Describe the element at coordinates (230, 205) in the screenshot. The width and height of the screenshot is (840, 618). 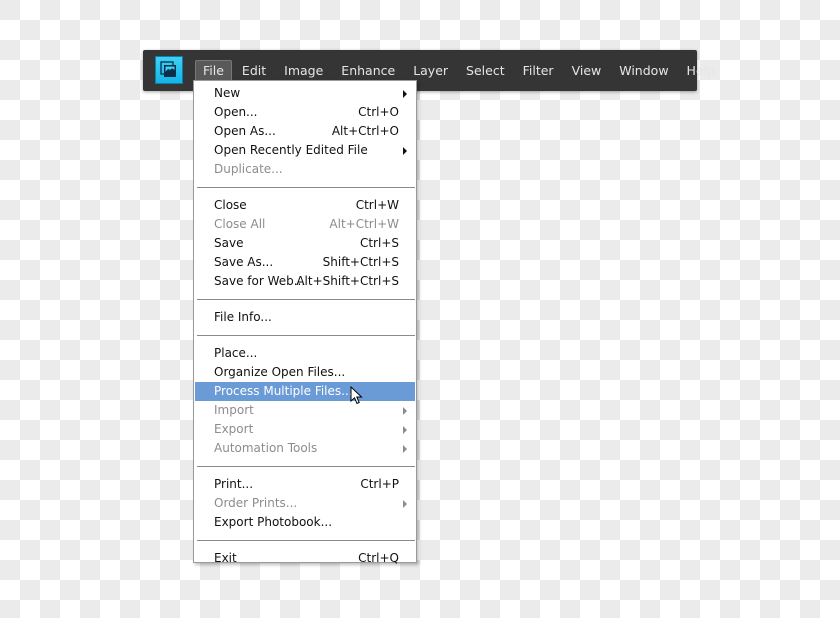
I see `menu-item-label: Close` at that location.